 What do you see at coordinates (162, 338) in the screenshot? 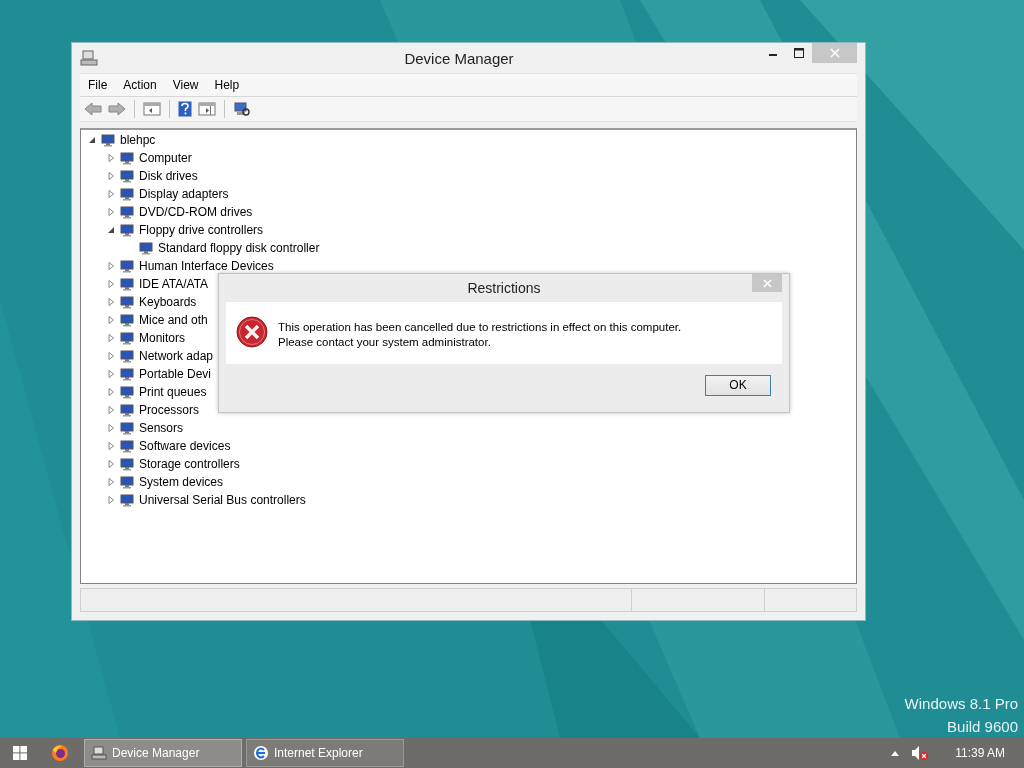
I see `tree-item: Monitors` at bounding box center [162, 338].